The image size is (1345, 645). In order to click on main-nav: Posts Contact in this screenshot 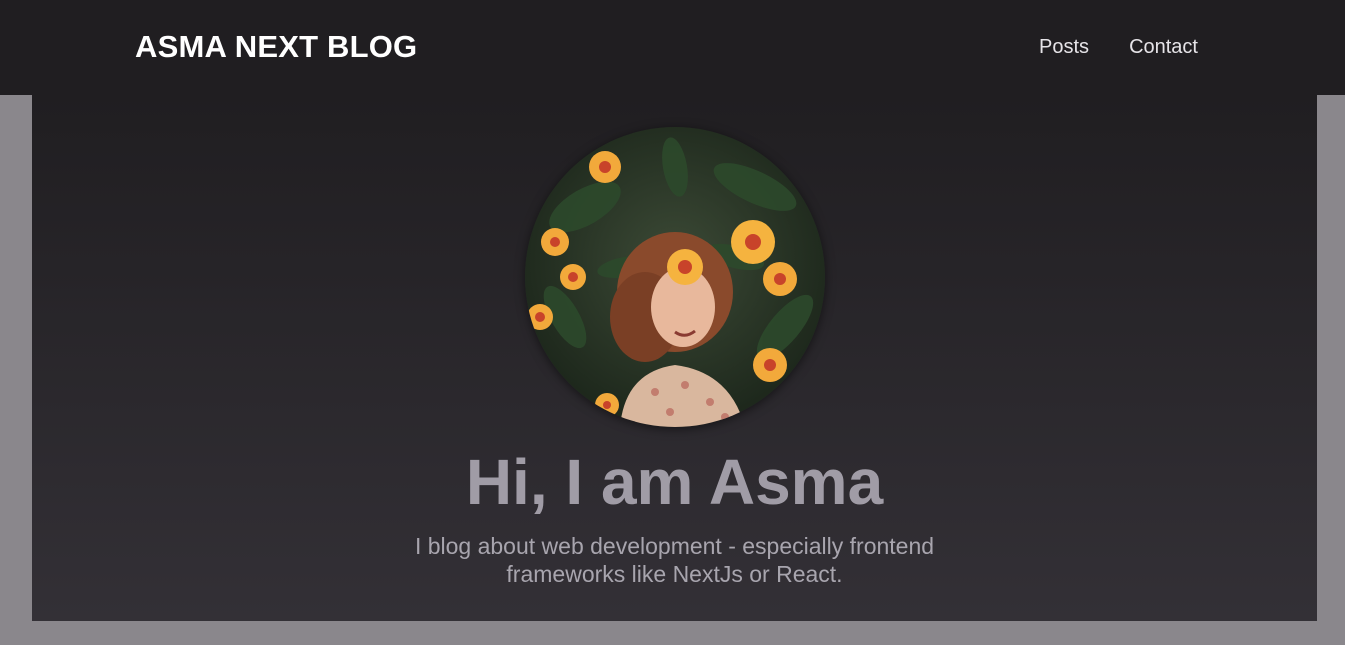, I will do `click(1118, 47)`.